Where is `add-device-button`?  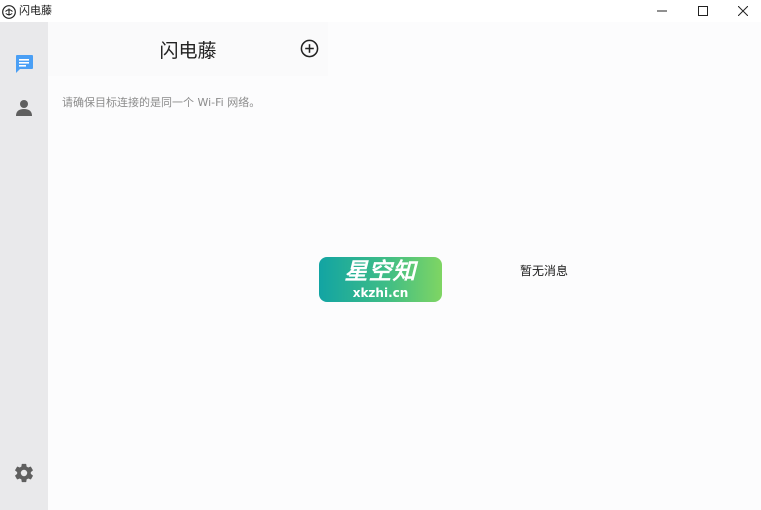 add-device-button is located at coordinates (309, 48).